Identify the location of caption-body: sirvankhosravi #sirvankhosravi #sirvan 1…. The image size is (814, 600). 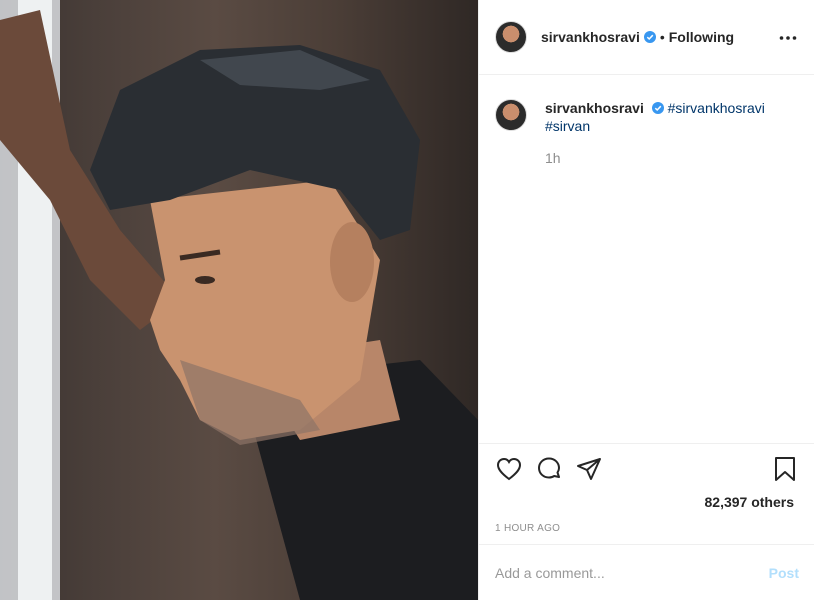
(655, 133).